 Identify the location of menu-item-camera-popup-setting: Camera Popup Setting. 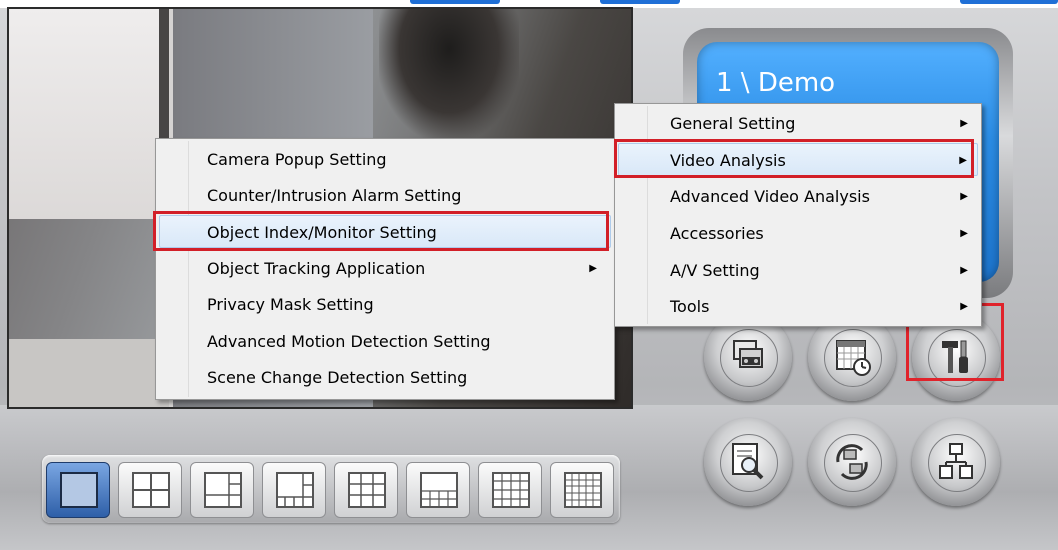
(385, 159).